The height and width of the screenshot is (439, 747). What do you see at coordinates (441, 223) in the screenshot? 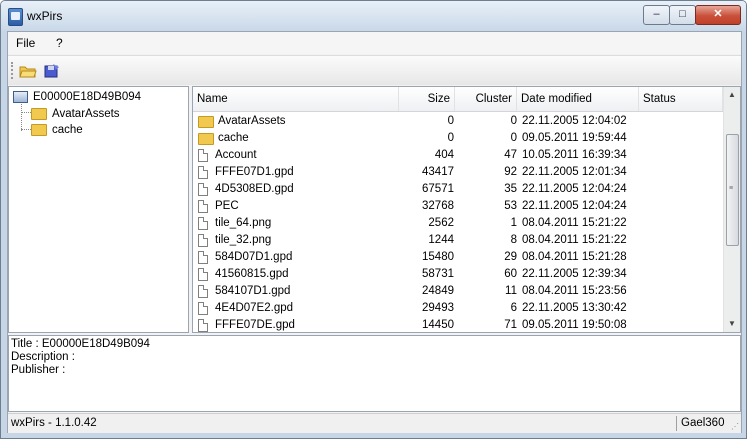
I see `cell-size: 2562` at bounding box center [441, 223].